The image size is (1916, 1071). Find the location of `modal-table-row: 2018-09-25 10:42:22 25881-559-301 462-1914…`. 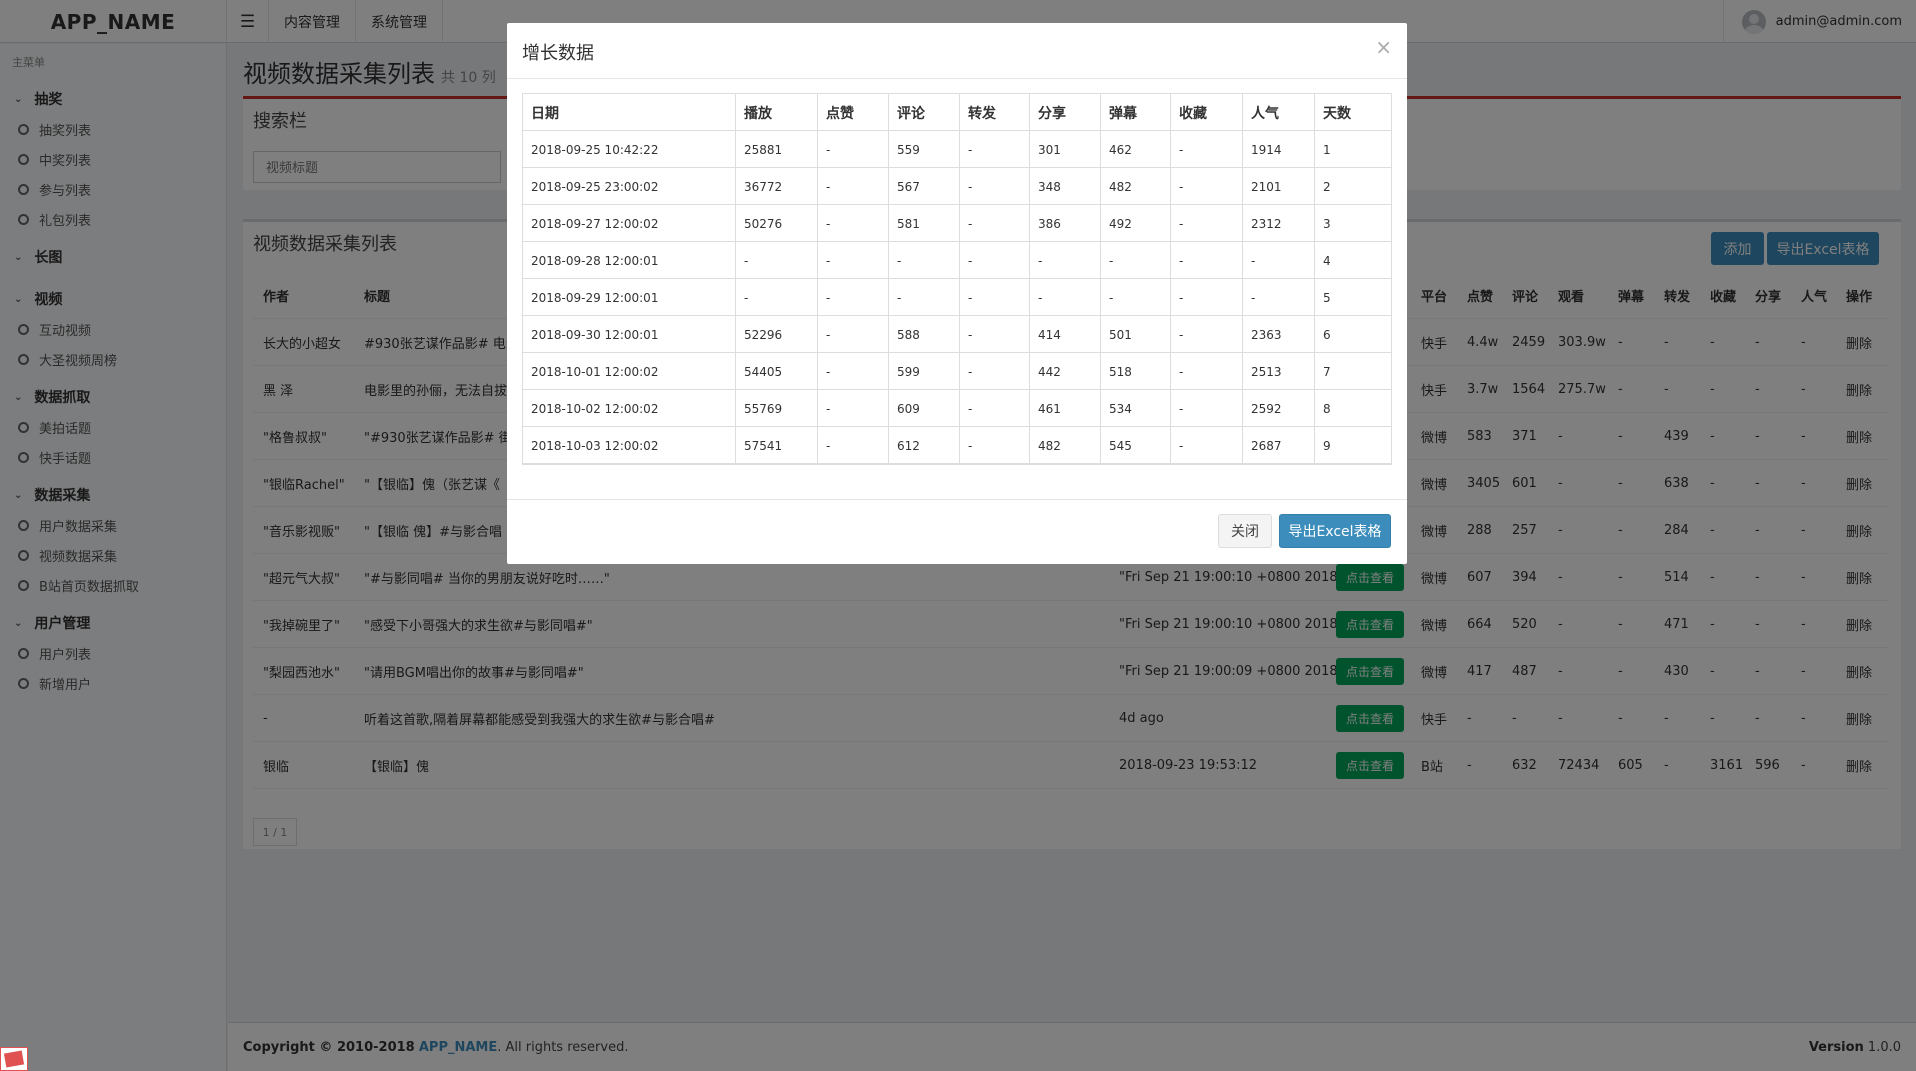

modal-table-row: 2018-09-25 10:42:22 25881-559-301 462-1914… is located at coordinates (957, 149).